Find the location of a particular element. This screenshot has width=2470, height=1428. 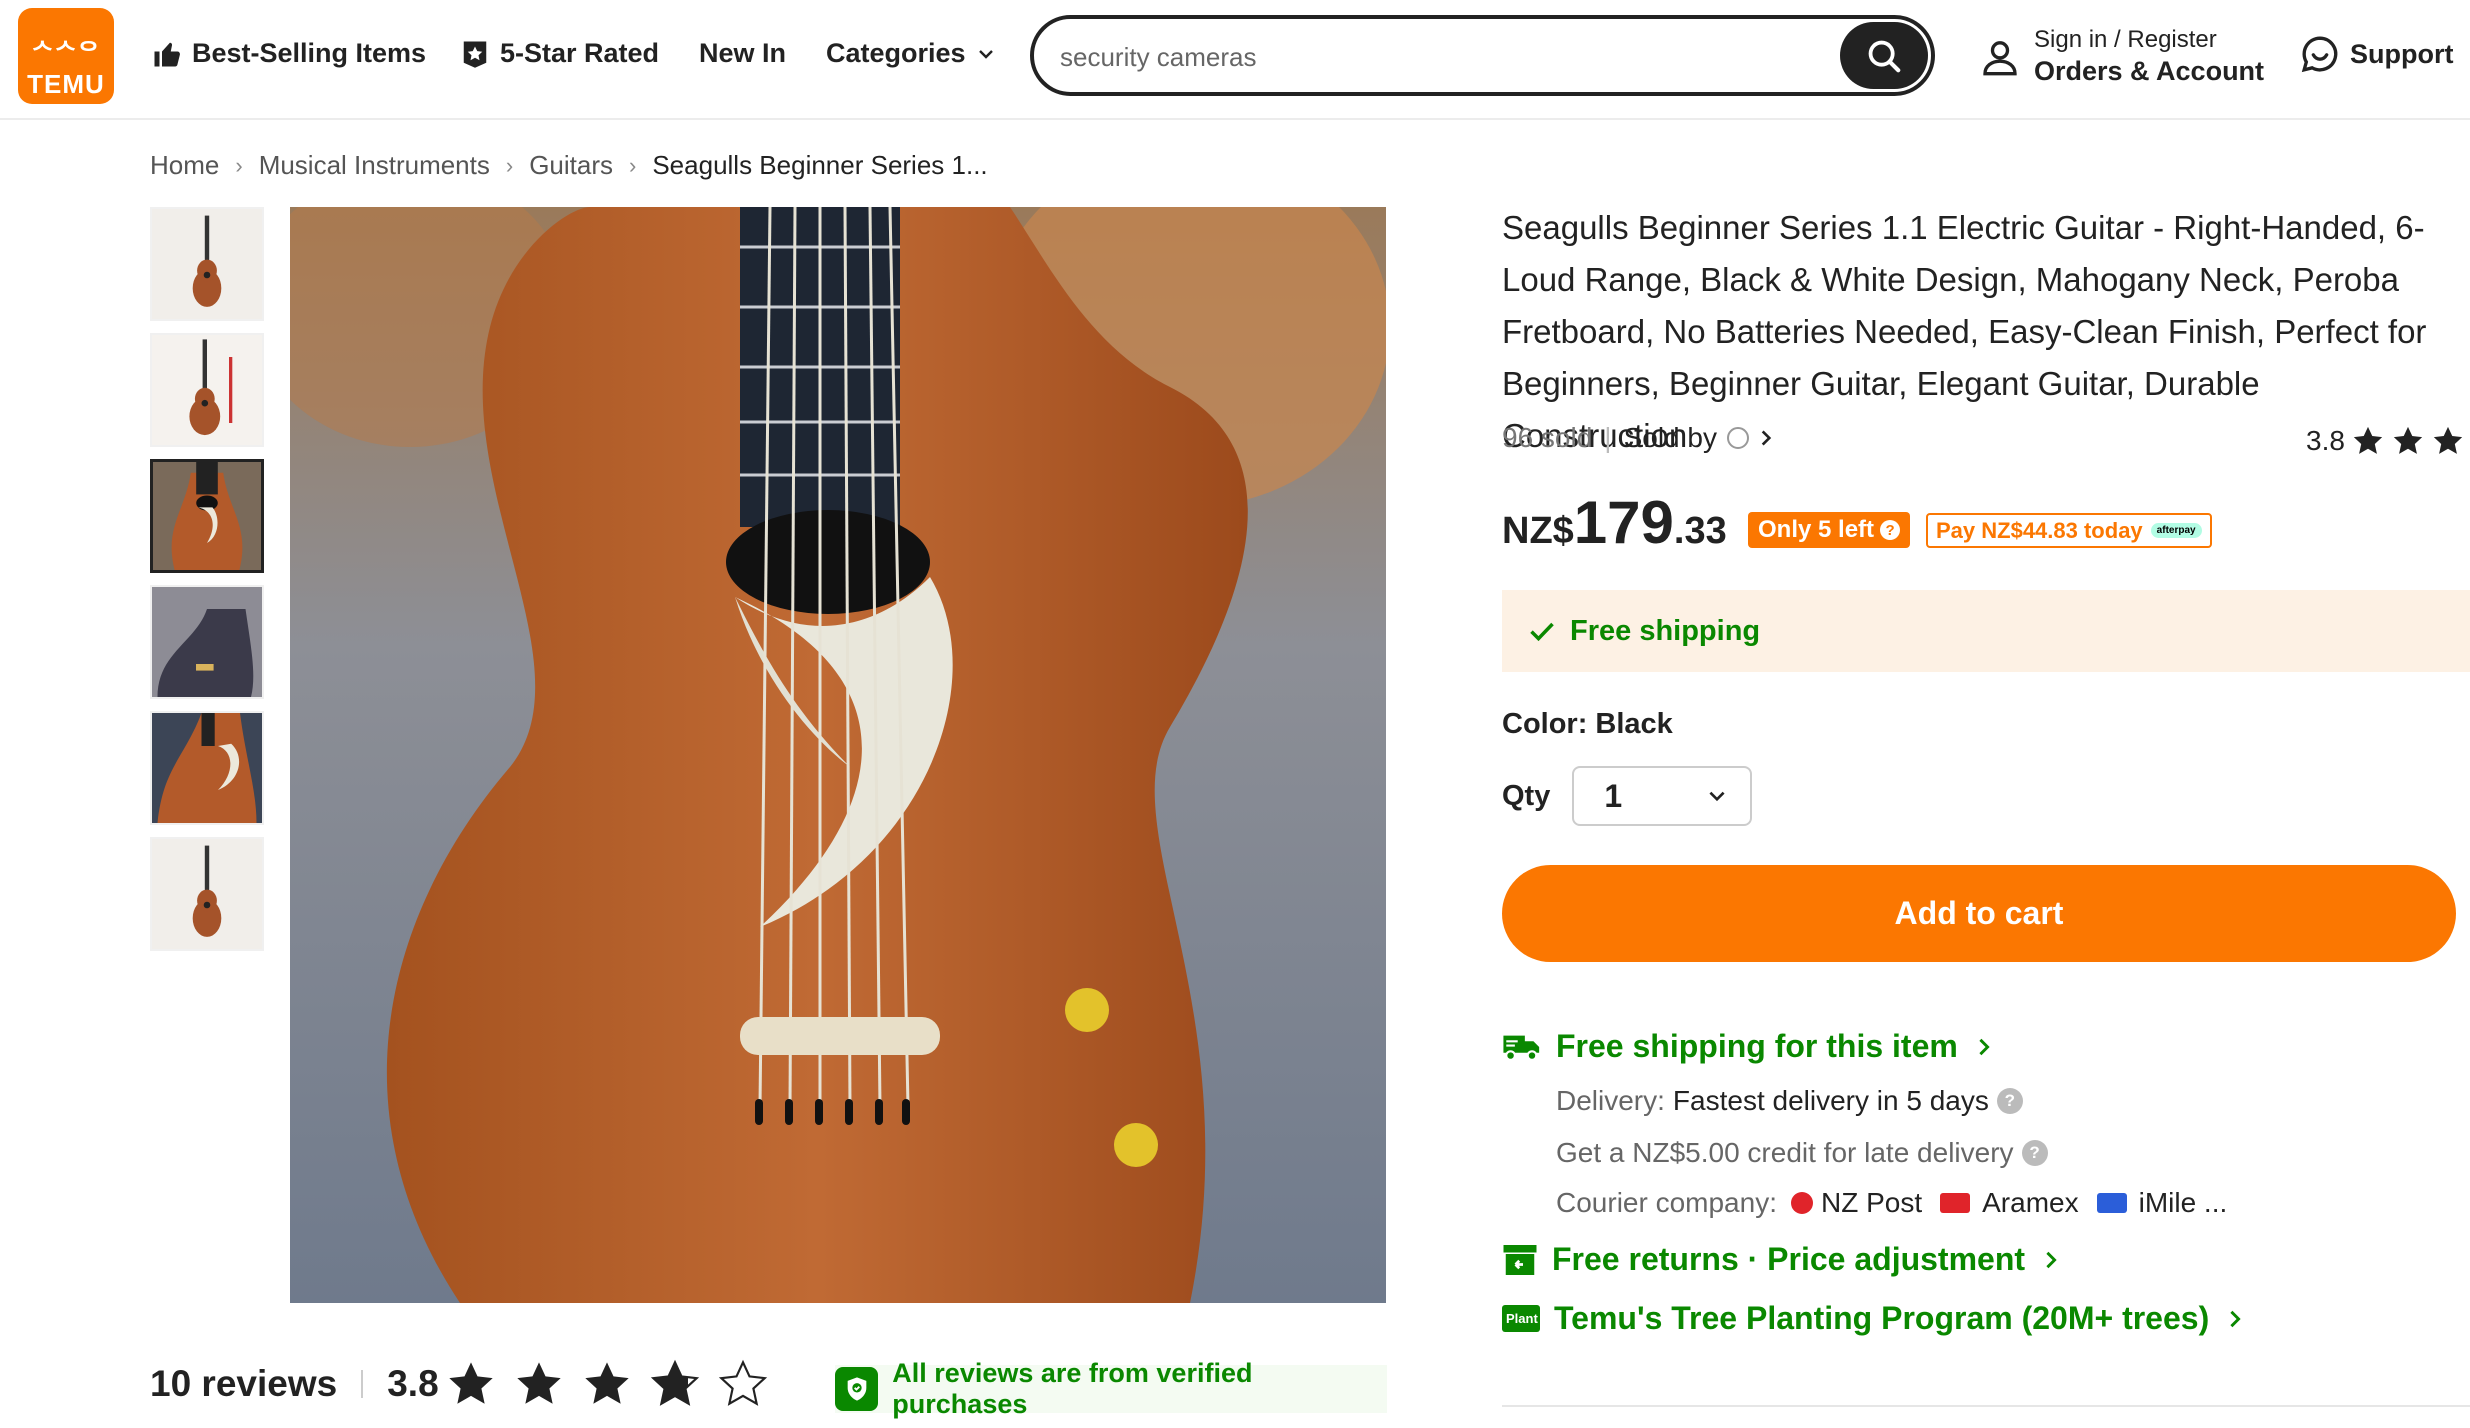

price-whole: 179 is located at coordinates (1623, 522).